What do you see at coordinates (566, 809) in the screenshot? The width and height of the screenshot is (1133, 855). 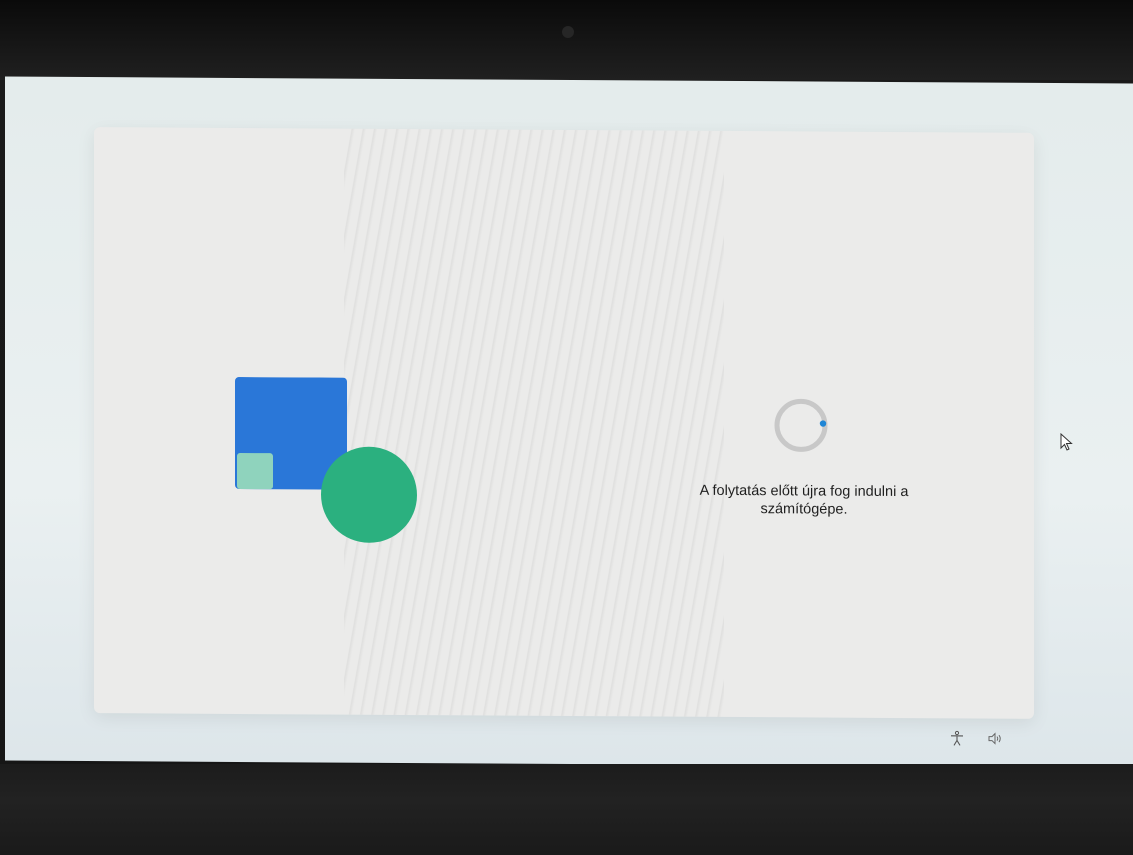 I see `monitor-bottom-bezel` at bounding box center [566, 809].